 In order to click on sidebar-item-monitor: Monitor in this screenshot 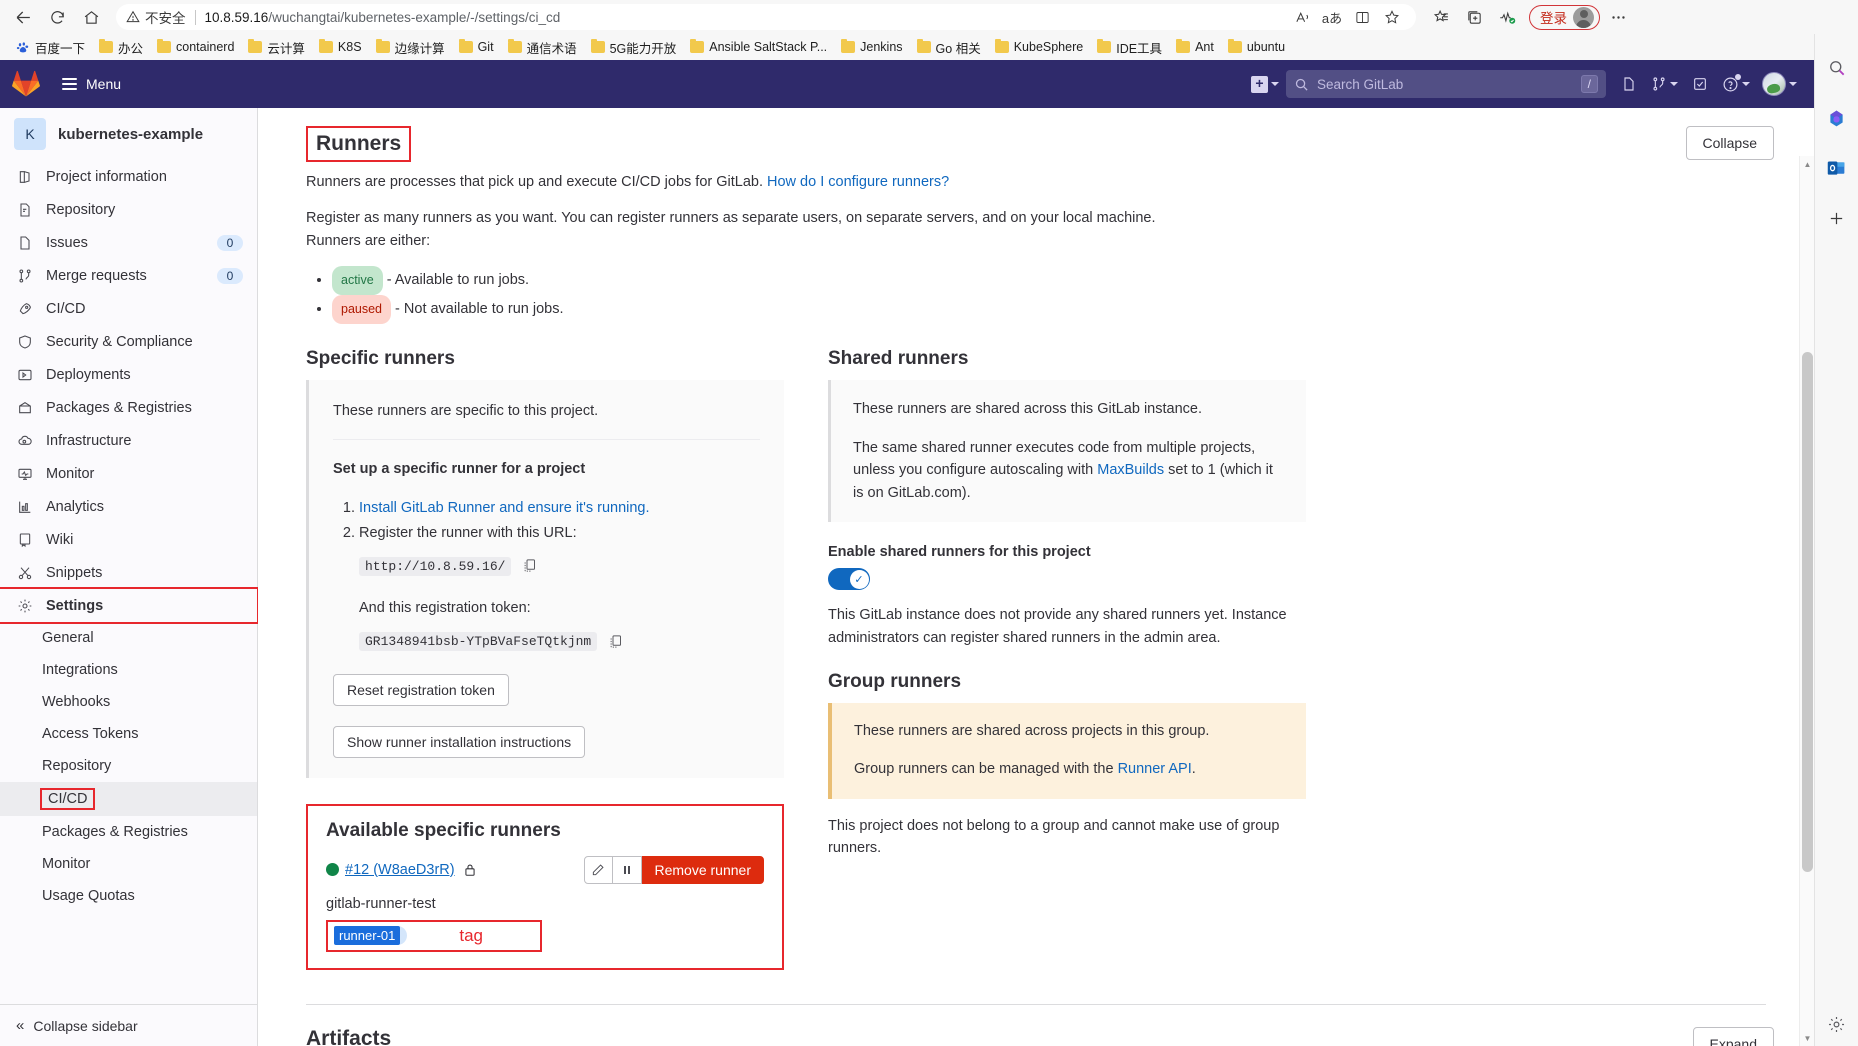, I will do `click(128, 473)`.